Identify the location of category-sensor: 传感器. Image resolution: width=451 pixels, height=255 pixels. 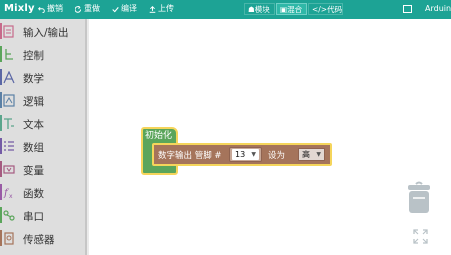
(42, 239).